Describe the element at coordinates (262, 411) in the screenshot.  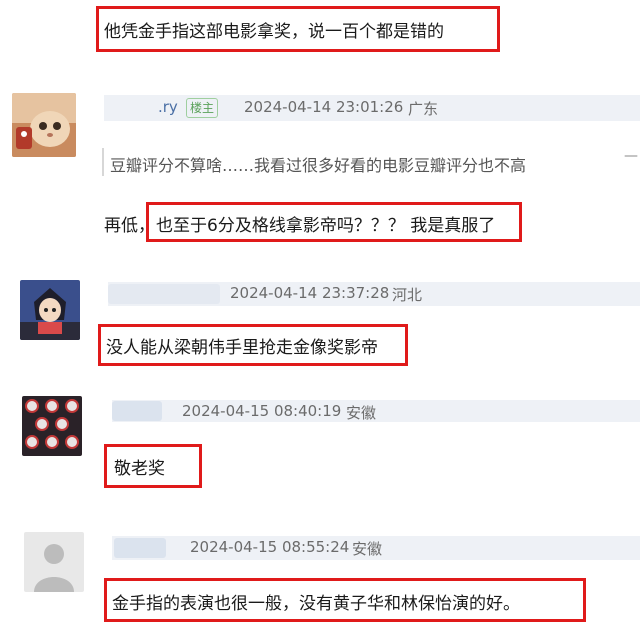
I see `timestamp: 2024-04-15 08:40:19` at that location.